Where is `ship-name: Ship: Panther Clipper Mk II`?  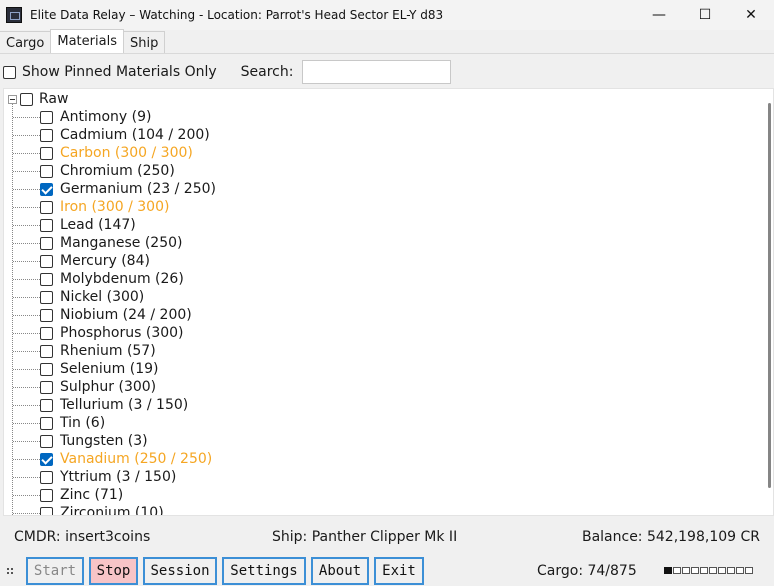
ship-name: Ship: Panther Clipper Mk II is located at coordinates (365, 537).